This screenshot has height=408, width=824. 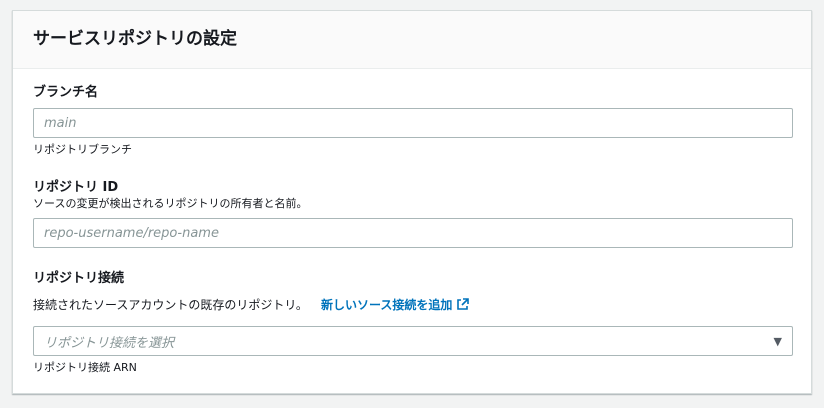 What do you see at coordinates (413, 341) in the screenshot?
I see `repo-connection-select: リポジトリ接続を選択 ▼` at bounding box center [413, 341].